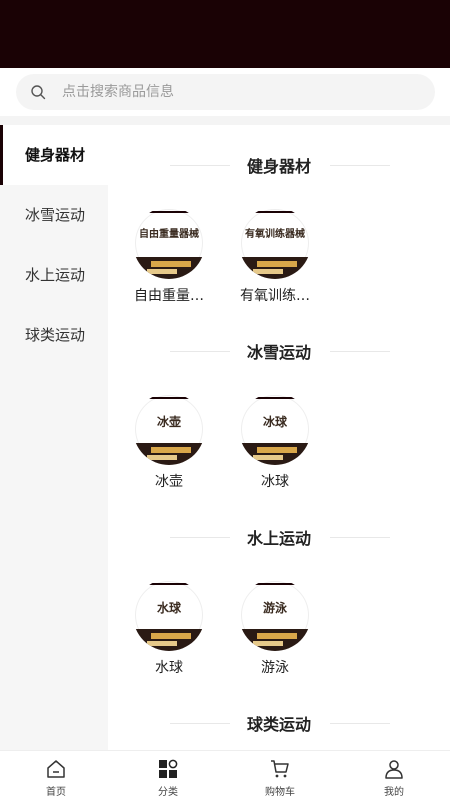  I want to click on product-thumbnail: 冰壶, so click(169, 429).